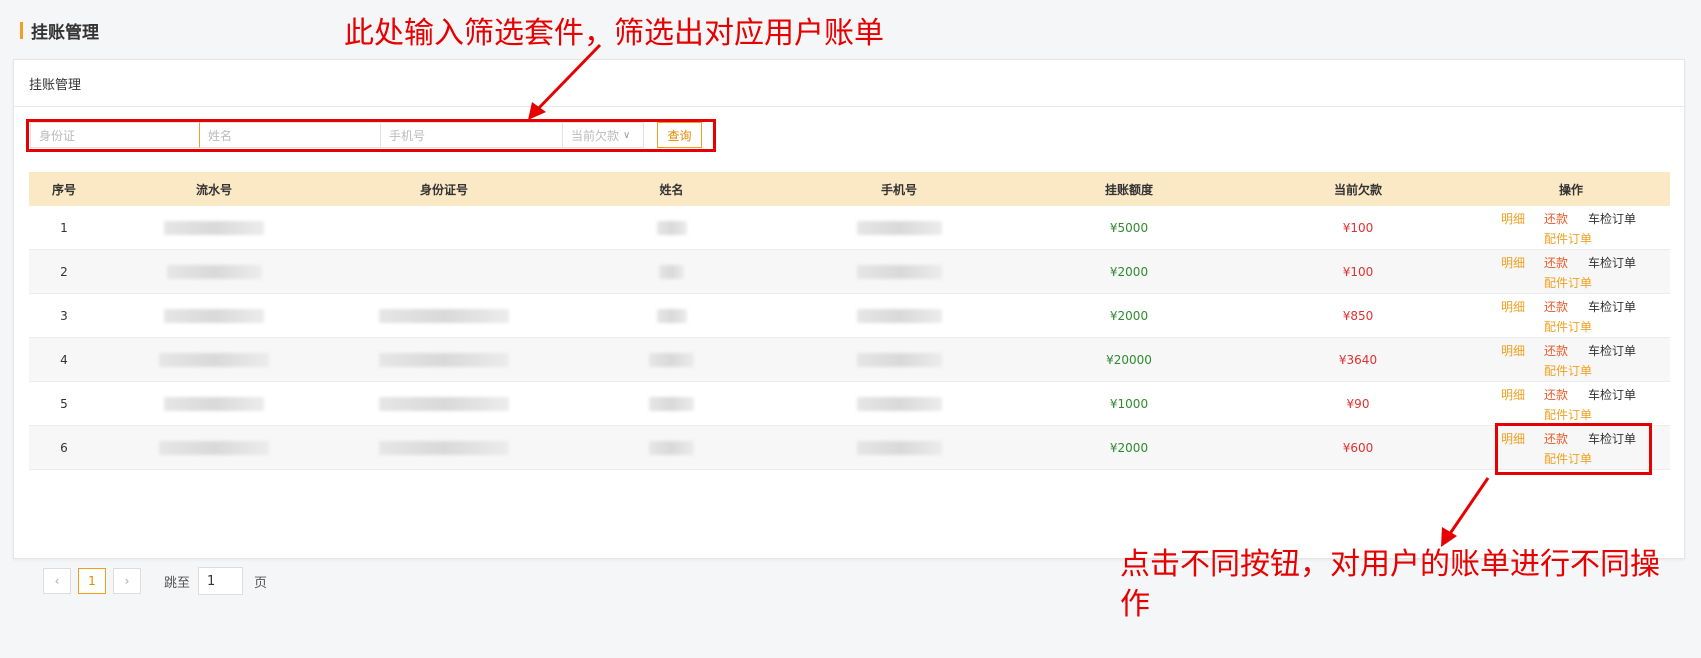  What do you see at coordinates (614, 33) in the screenshot?
I see `filter-annotation: 此处输入筛选套件，筛选出对应用户账单` at bounding box center [614, 33].